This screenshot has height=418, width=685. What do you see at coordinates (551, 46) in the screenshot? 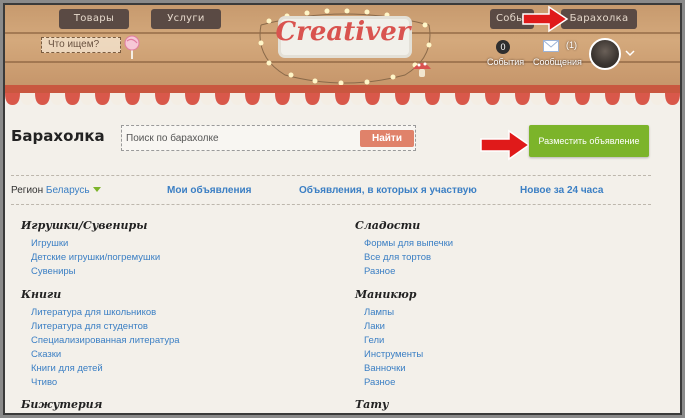
I see `envelope-icon` at bounding box center [551, 46].